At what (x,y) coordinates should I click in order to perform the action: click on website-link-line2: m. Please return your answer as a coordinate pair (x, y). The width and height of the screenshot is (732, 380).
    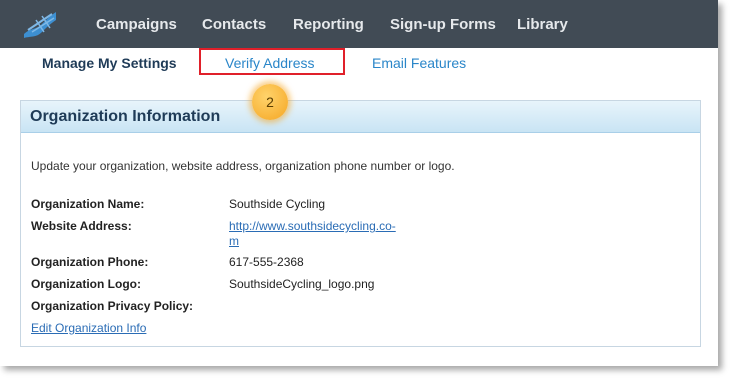
    Looking at the image, I should click on (234, 241).